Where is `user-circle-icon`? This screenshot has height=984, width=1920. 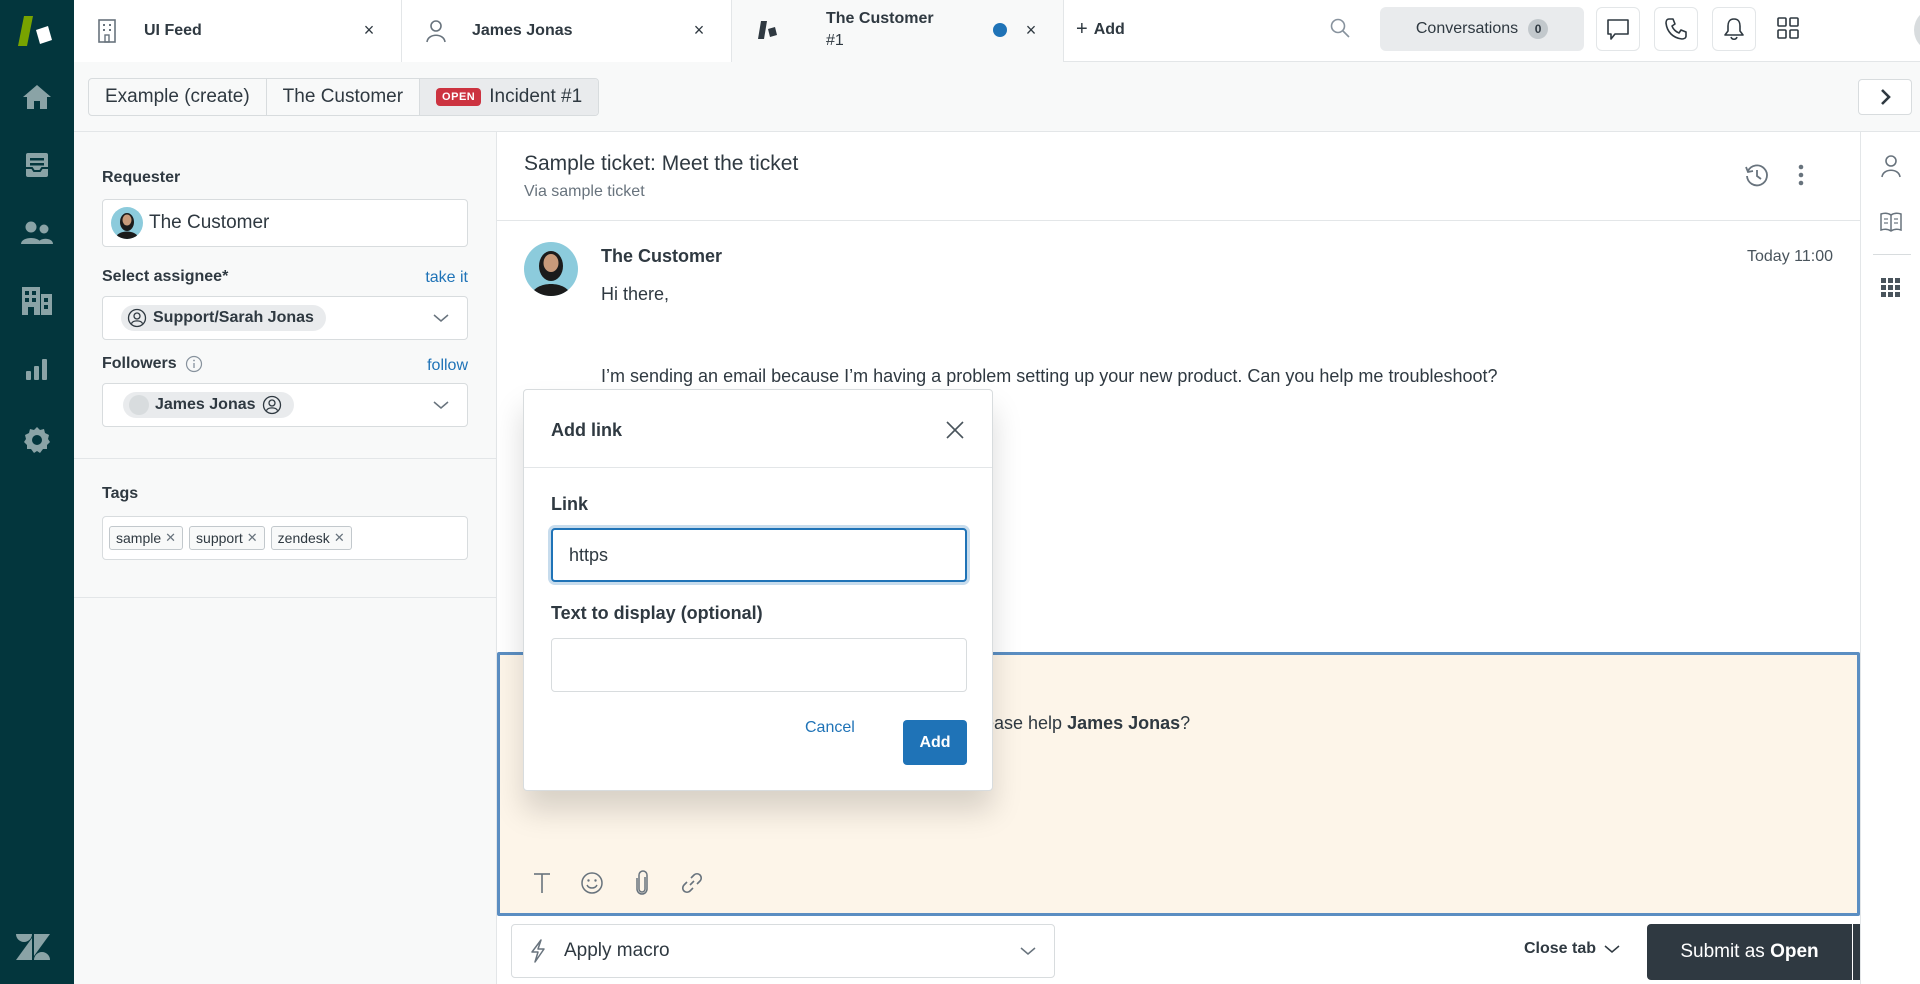 user-circle-icon is located at coordinates (137, 318).